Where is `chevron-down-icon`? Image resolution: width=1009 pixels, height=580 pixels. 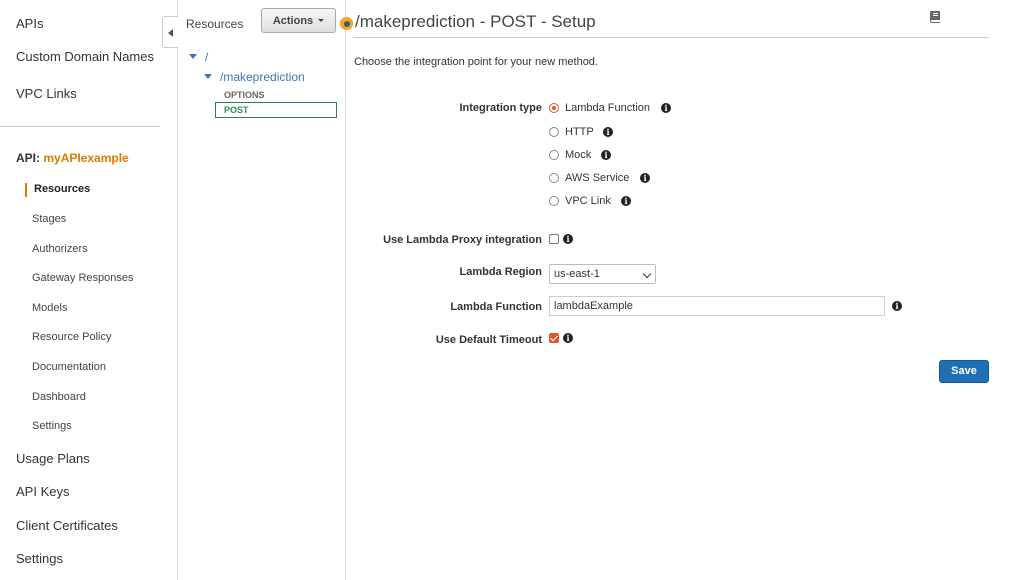 chevron-down-icon is located at coordinates (647, 274).